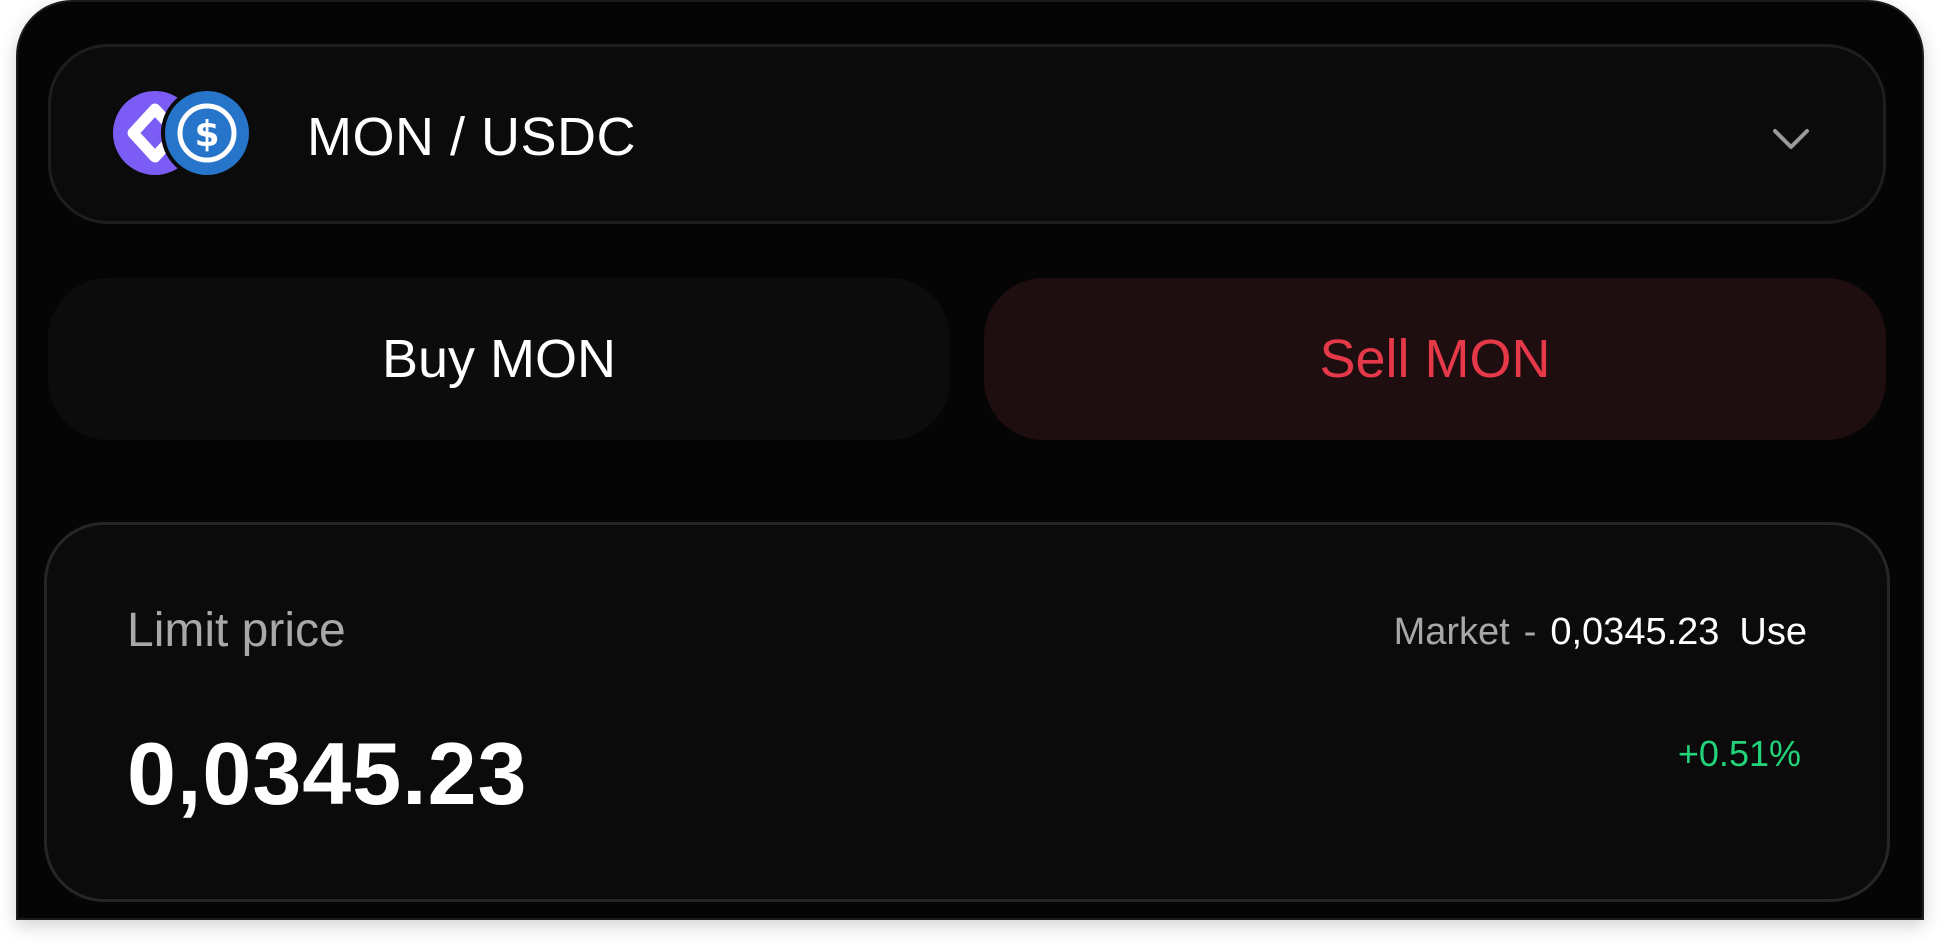 Image resolution: width=1940 pixels, height=952 pixels. I want to click on sell-button: Sell MON, so click(1435, 359).